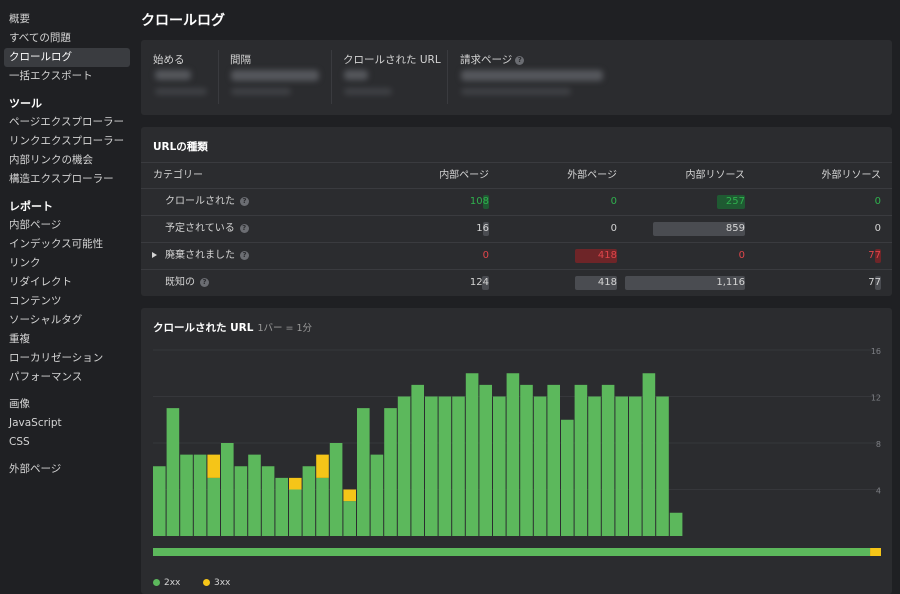 This screenshot has width=900, height=594. I want to click on sidebar-reports-item-5: ソーシャルタグ, so click(67, 320).